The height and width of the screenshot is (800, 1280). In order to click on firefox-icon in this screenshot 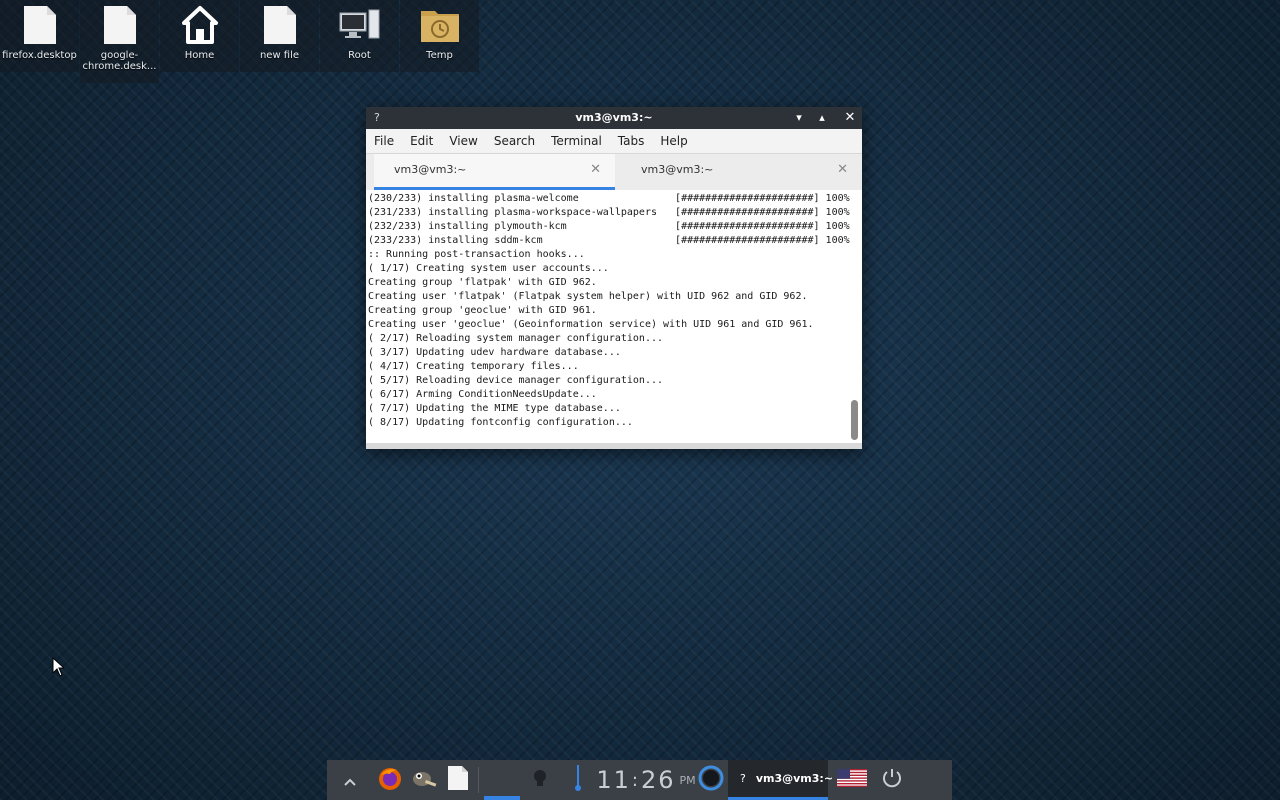, I will do `click(390, 780)`.